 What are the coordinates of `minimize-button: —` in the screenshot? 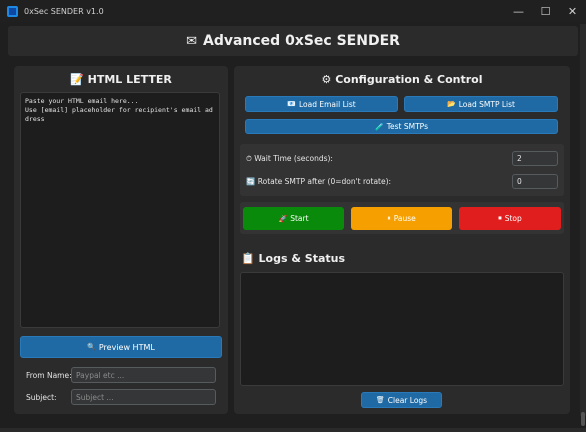 It's located at (518, 11).